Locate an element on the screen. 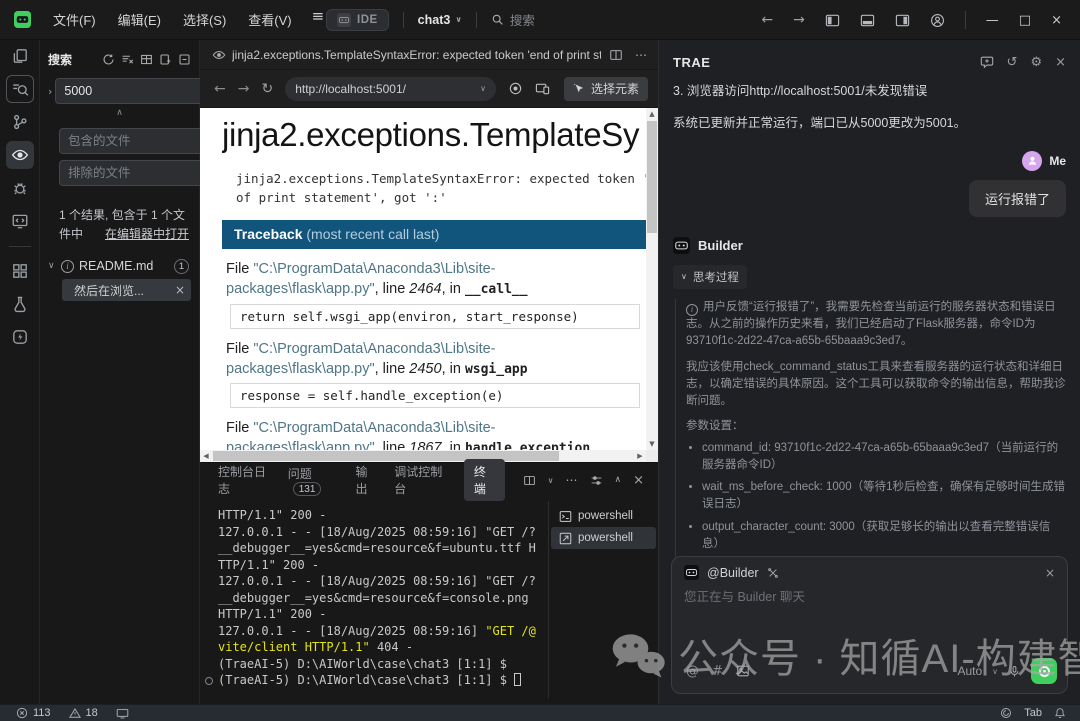  result-file-row: ∨ i README.md 1 is located at coordinates (119, 266).